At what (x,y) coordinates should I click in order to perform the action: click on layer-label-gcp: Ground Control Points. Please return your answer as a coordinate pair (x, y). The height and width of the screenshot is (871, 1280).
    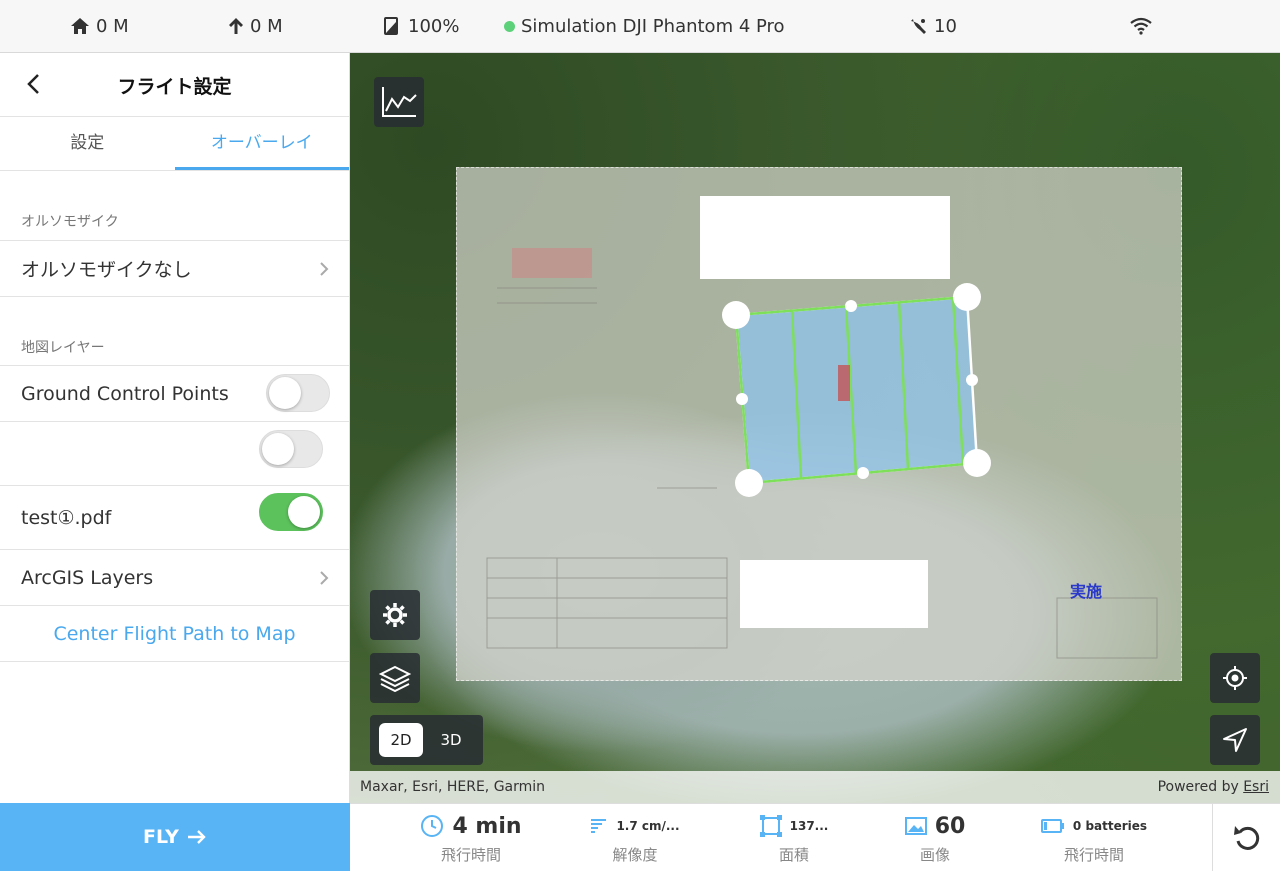
    Looking at the image, I should click on (125, 393).